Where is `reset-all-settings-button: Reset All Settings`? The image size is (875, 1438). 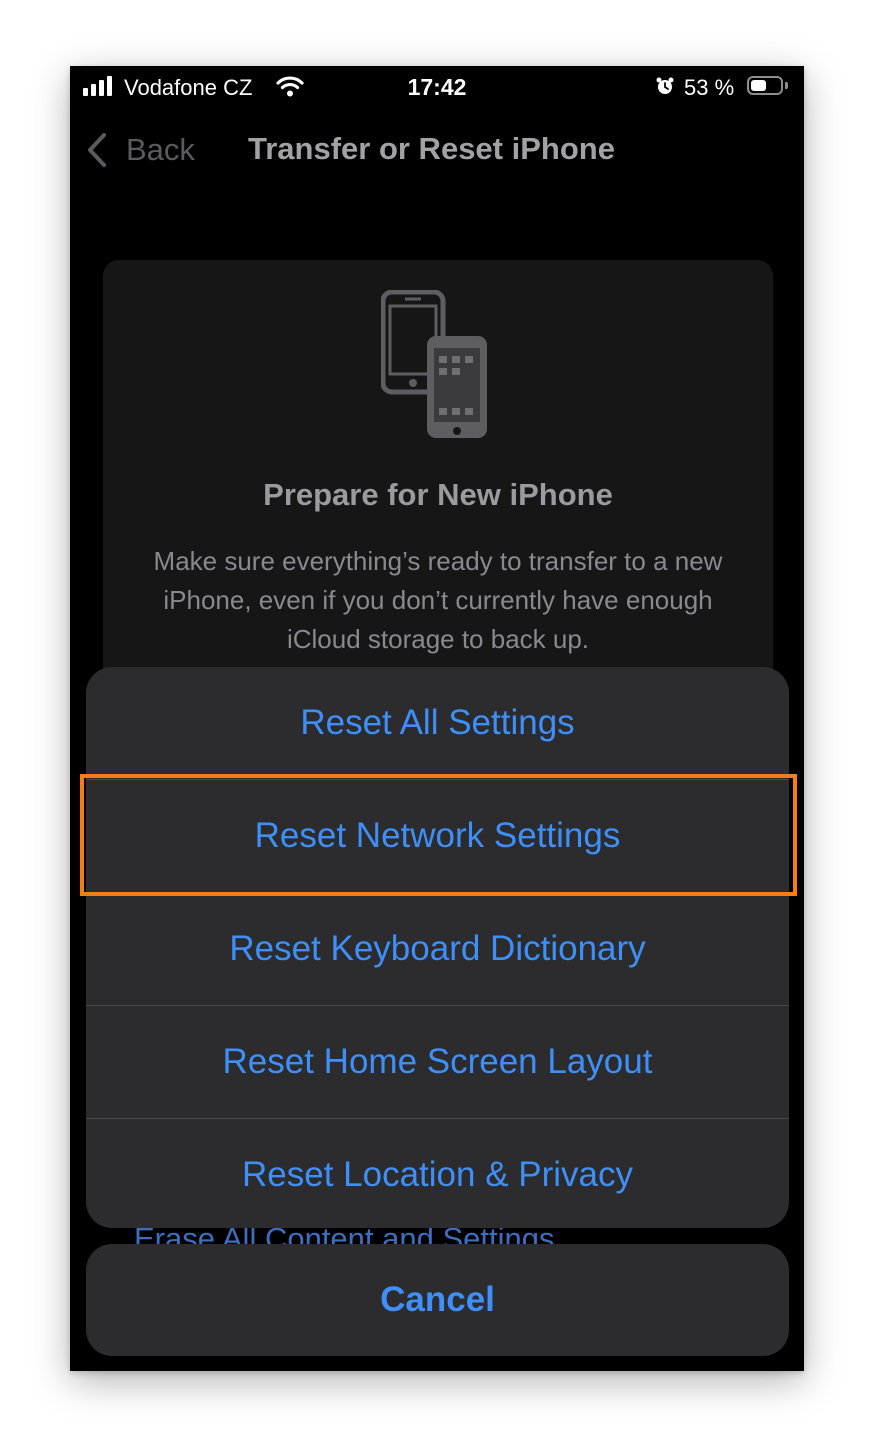 reset-all-settings-button: Reset All Settings is located at coordinates (437, 723).